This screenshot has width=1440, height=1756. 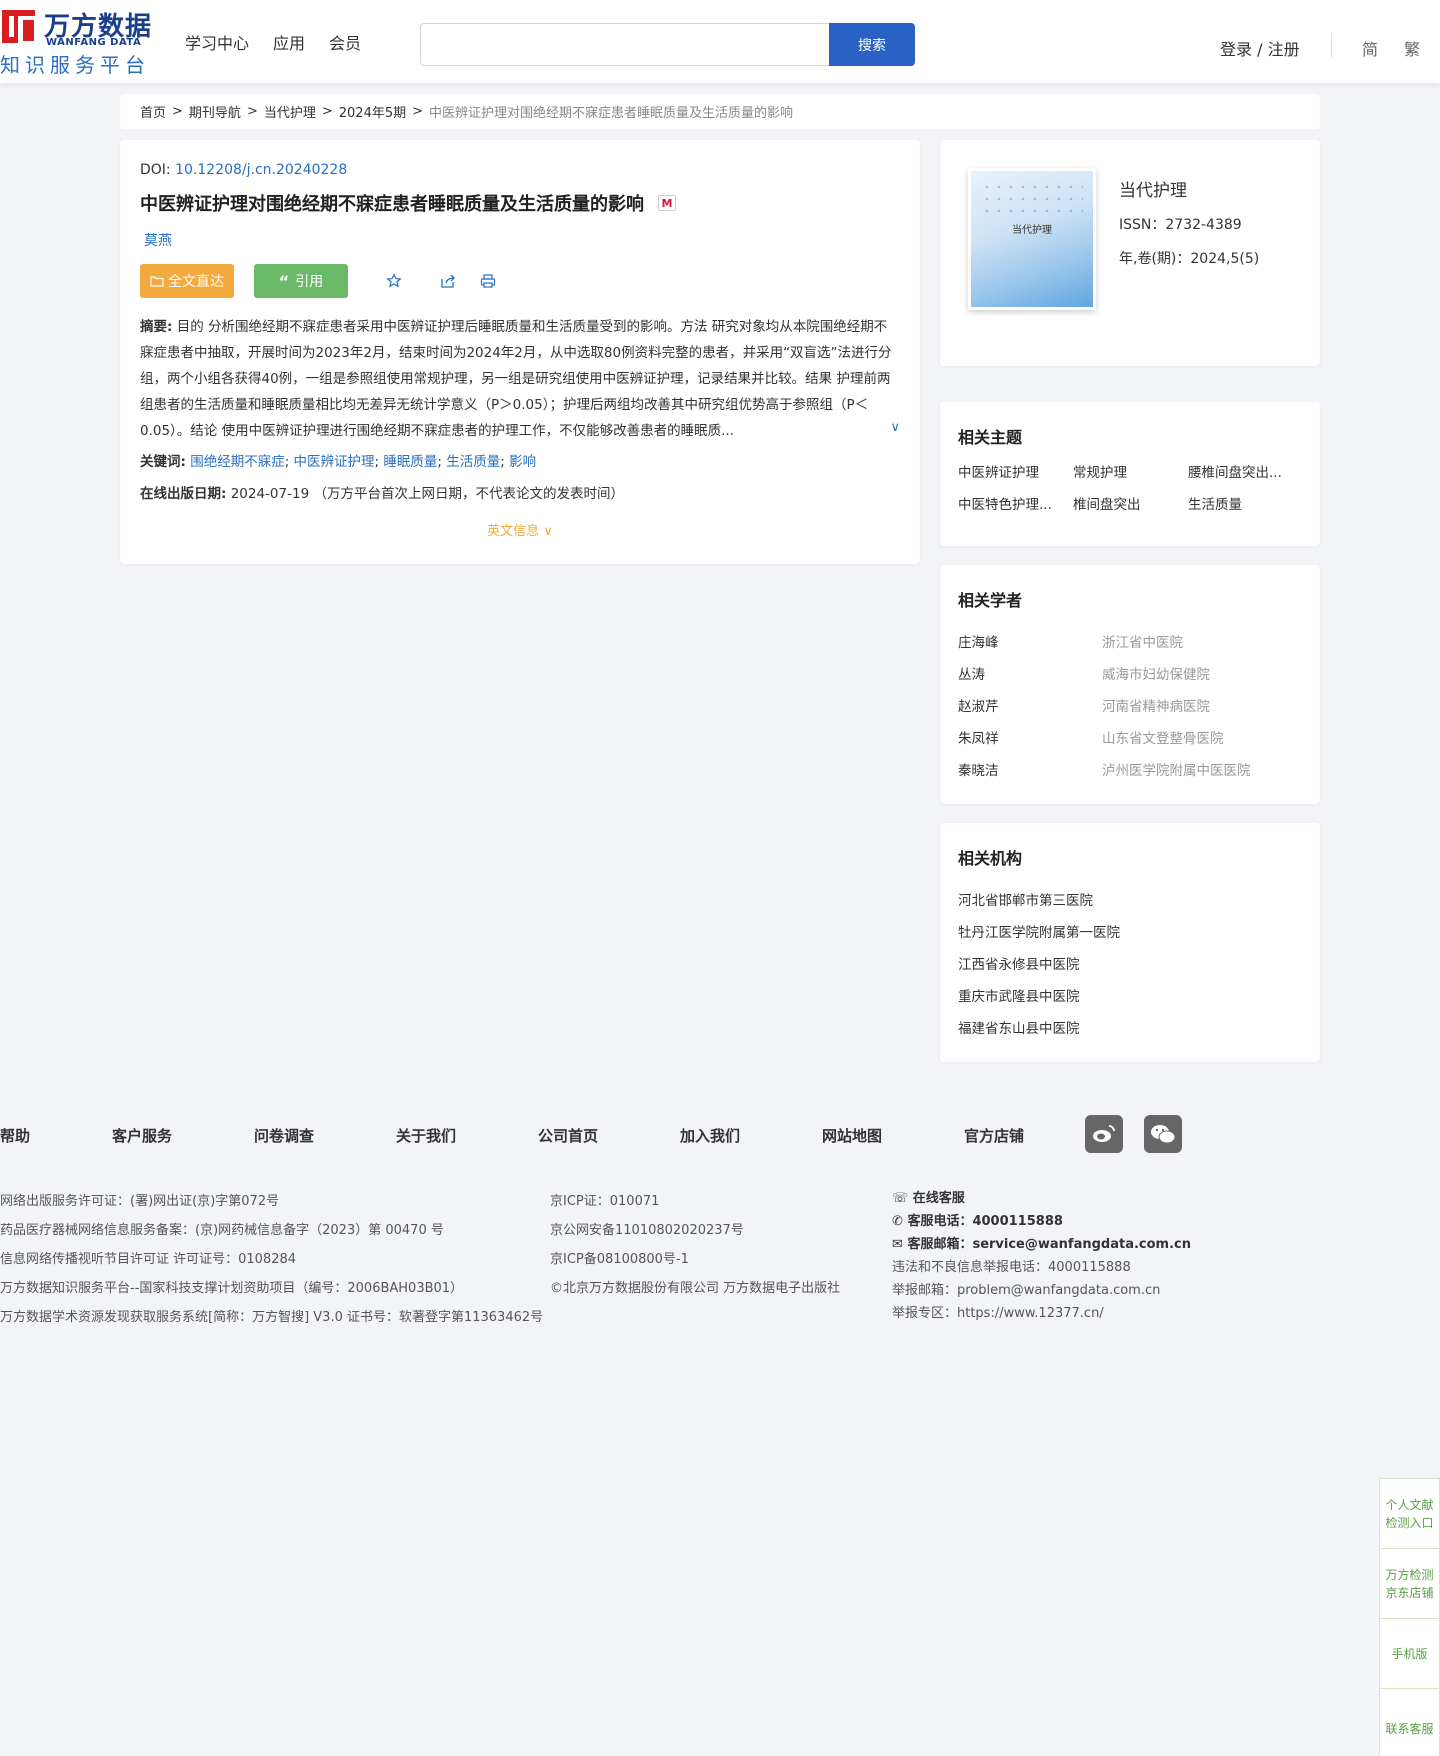 What do you see at coordinates (1032, 239) in the screenshot?
I see `journal-cover-image: 当代护理` at bounding box center [1032, 239].